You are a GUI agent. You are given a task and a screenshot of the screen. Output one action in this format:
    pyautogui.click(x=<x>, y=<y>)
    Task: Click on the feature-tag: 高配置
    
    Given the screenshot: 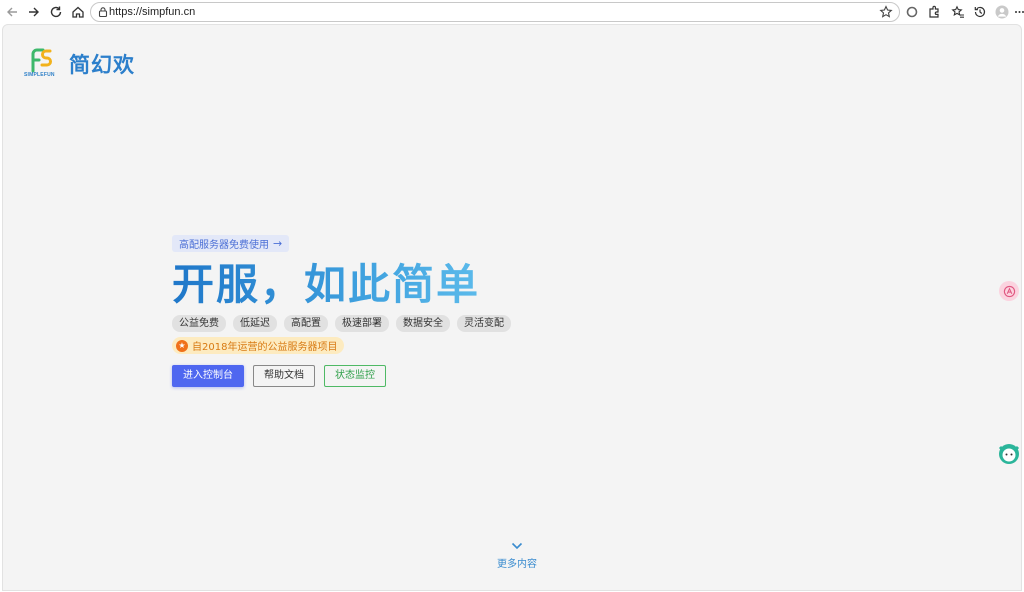 What is the action you would take?
    pyautogui.click(x=306, y=323)
    